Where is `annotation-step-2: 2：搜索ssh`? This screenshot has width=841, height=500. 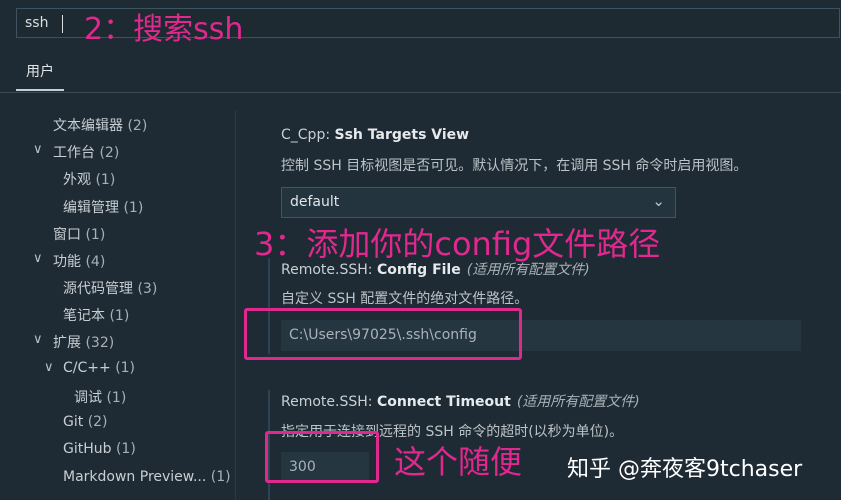 annotation-step-2: 2：搜索ssh is located at coordinates (164, 29).